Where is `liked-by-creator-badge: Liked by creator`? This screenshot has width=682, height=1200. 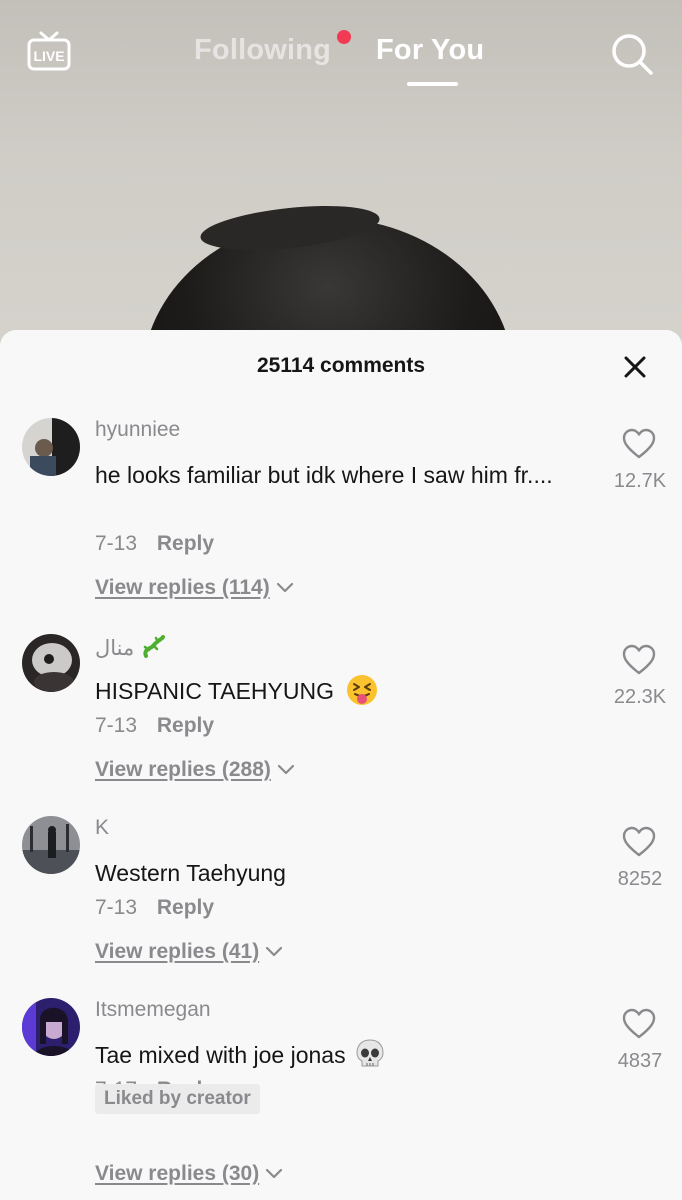
liked-by-creator-badge: Liked by creator is located at coordinates (177, 1099).